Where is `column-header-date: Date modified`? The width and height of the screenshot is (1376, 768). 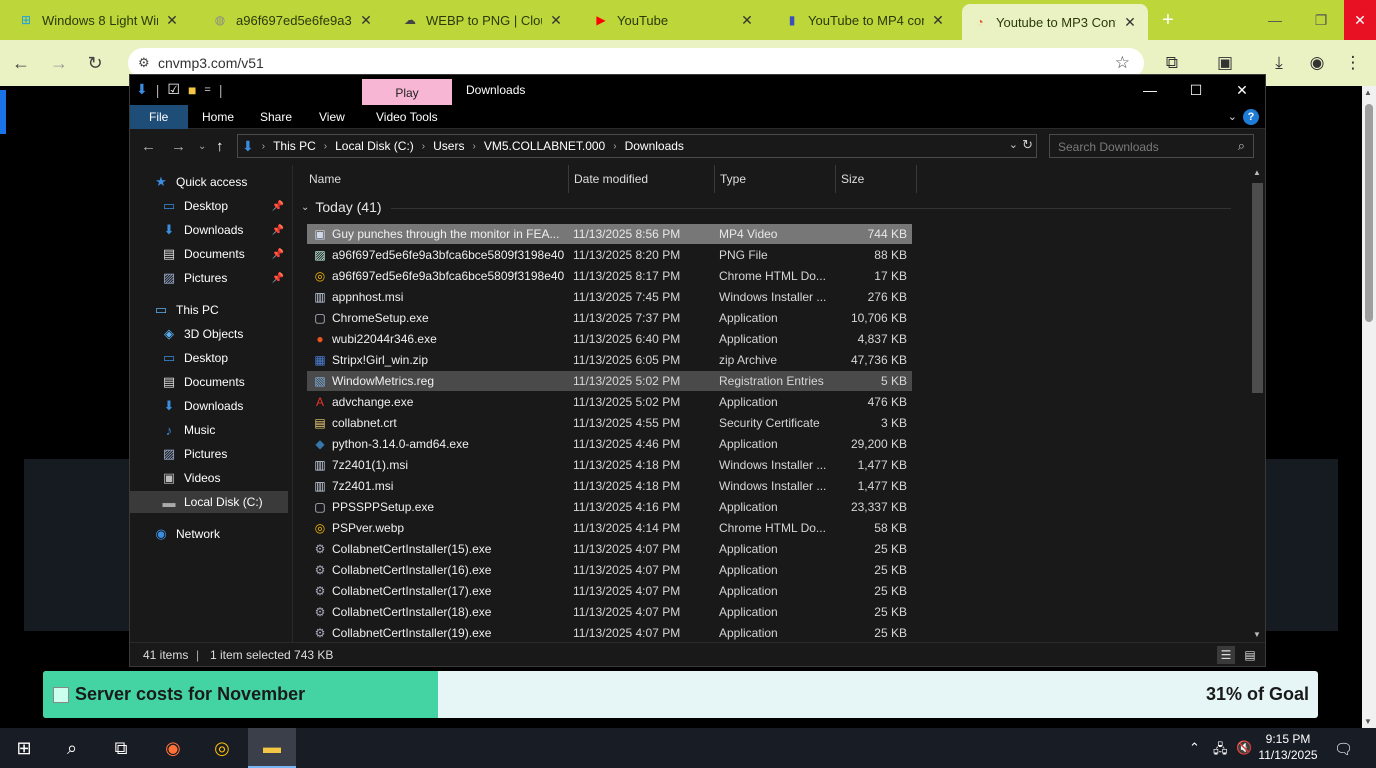
column-header-date: Date modified is located at coordinates (642, 179).